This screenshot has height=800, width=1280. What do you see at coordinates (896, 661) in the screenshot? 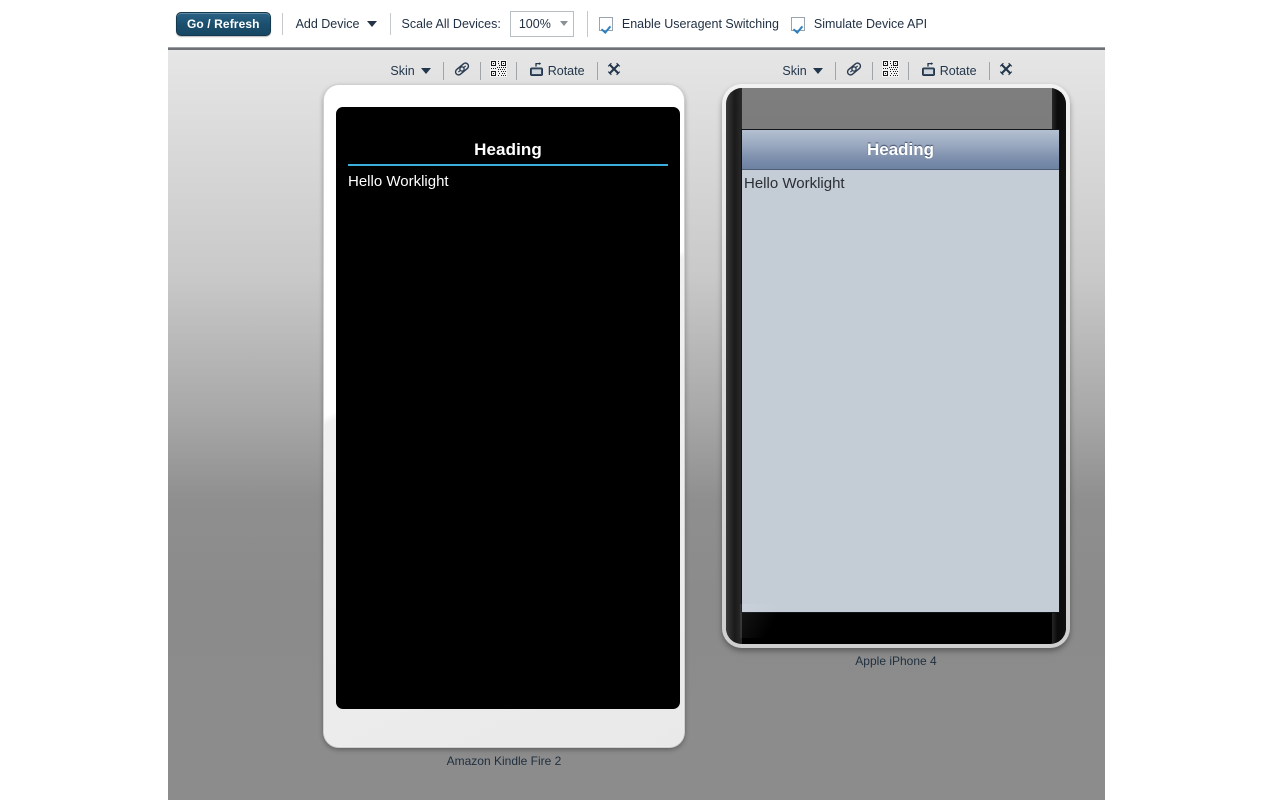
I see `device-caption-iphone-4: Apple iPhone 4` at bounding box center [896, 661].